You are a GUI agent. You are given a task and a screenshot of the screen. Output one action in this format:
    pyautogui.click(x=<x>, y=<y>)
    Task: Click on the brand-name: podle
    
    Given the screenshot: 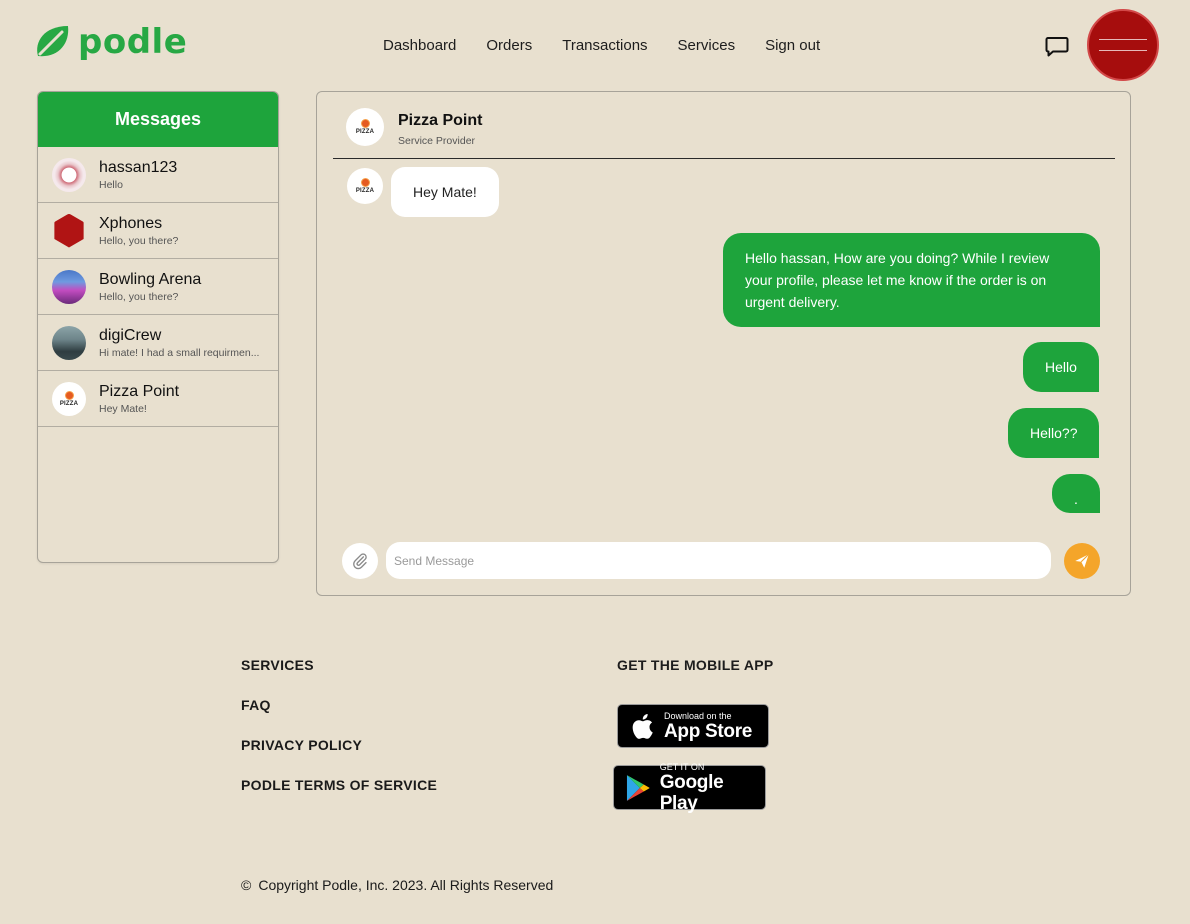 What is the action you would take?
    pyautogui.click(x=133, y=42)
    